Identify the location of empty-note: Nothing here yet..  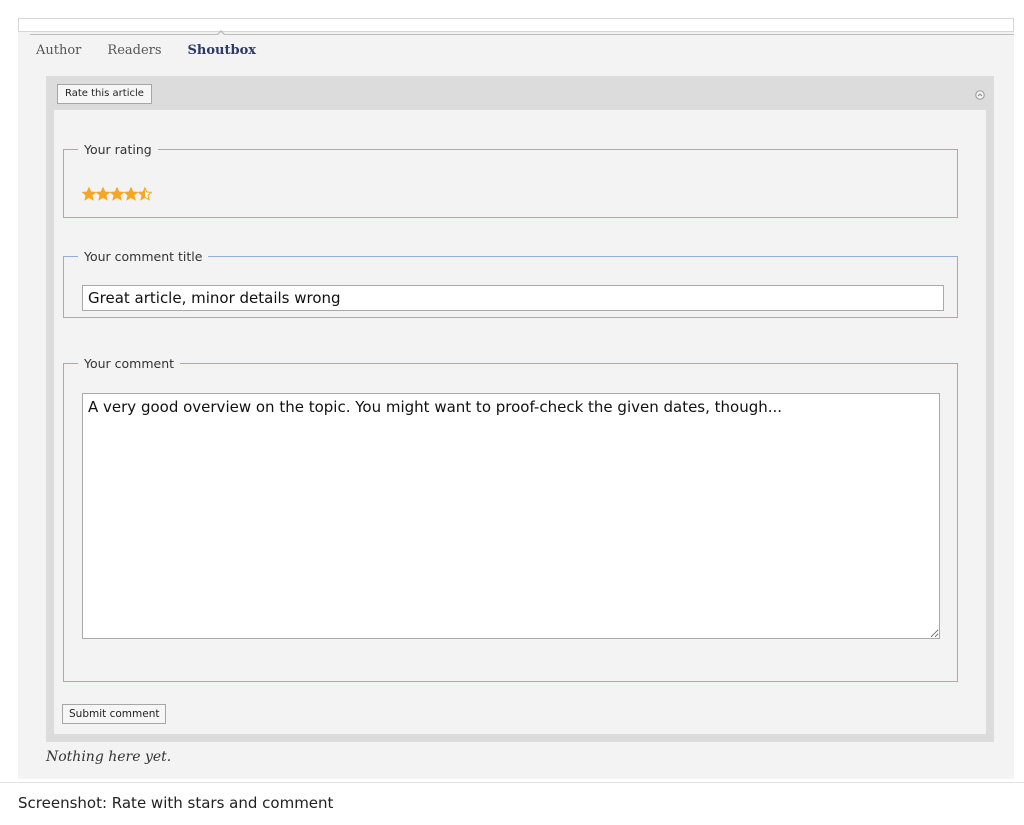
(109, 757).